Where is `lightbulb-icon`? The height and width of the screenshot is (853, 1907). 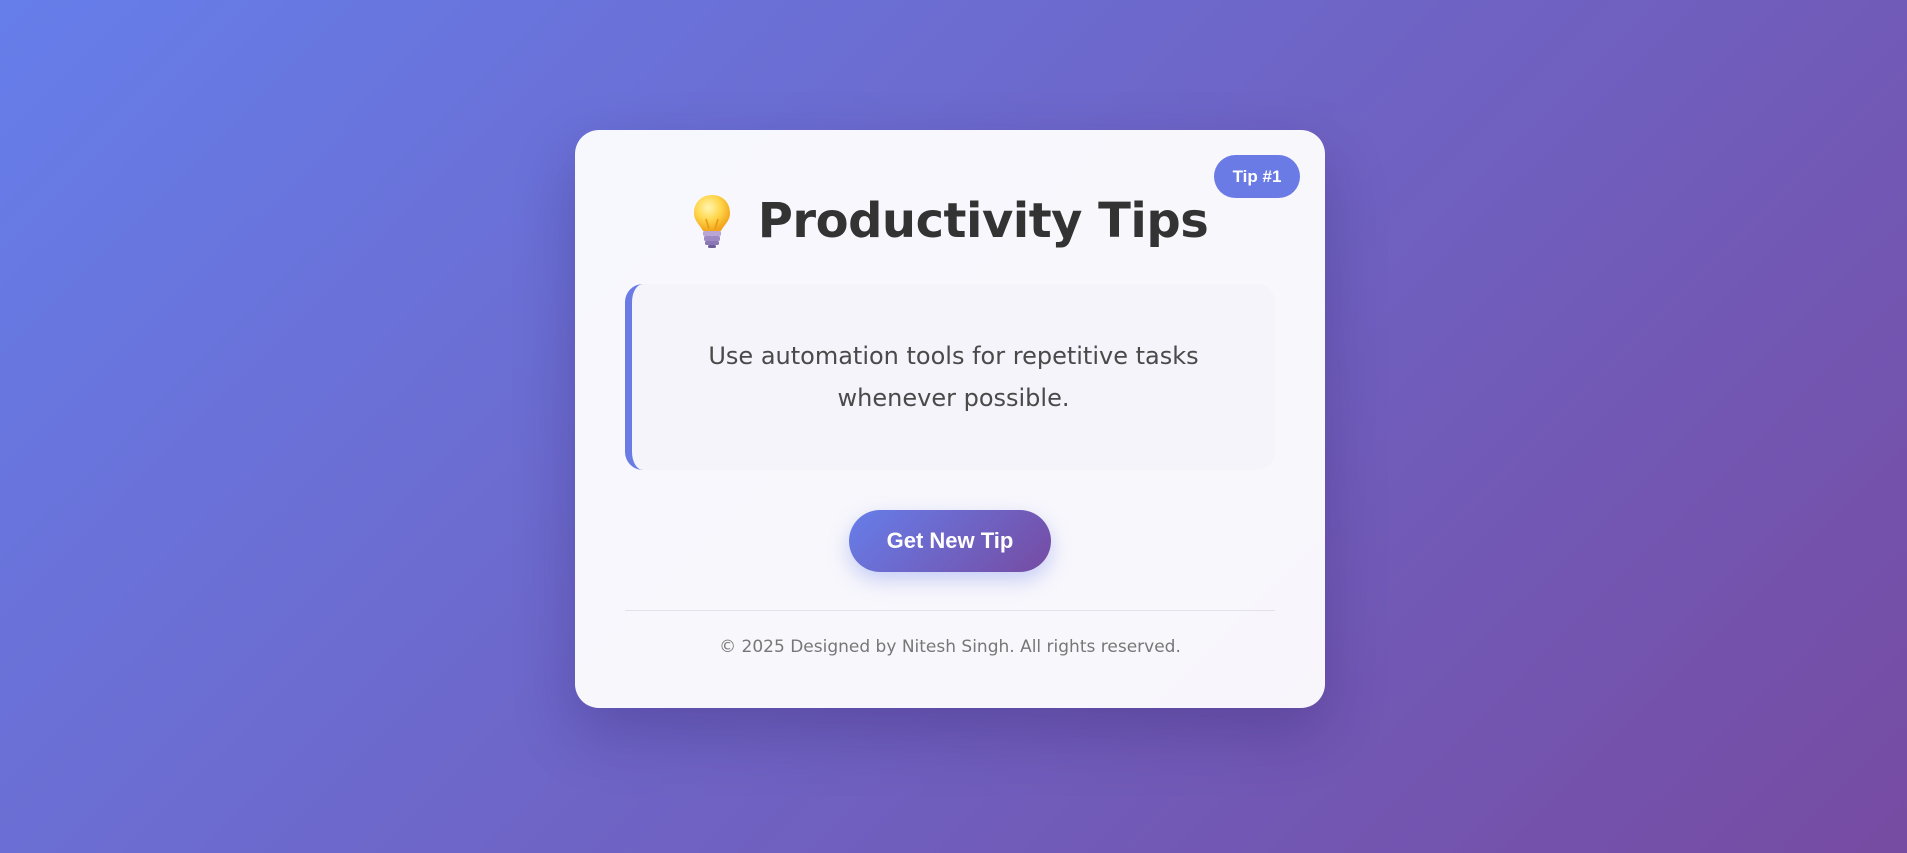
lightbulb-icon is located at coordinates (712, 221).